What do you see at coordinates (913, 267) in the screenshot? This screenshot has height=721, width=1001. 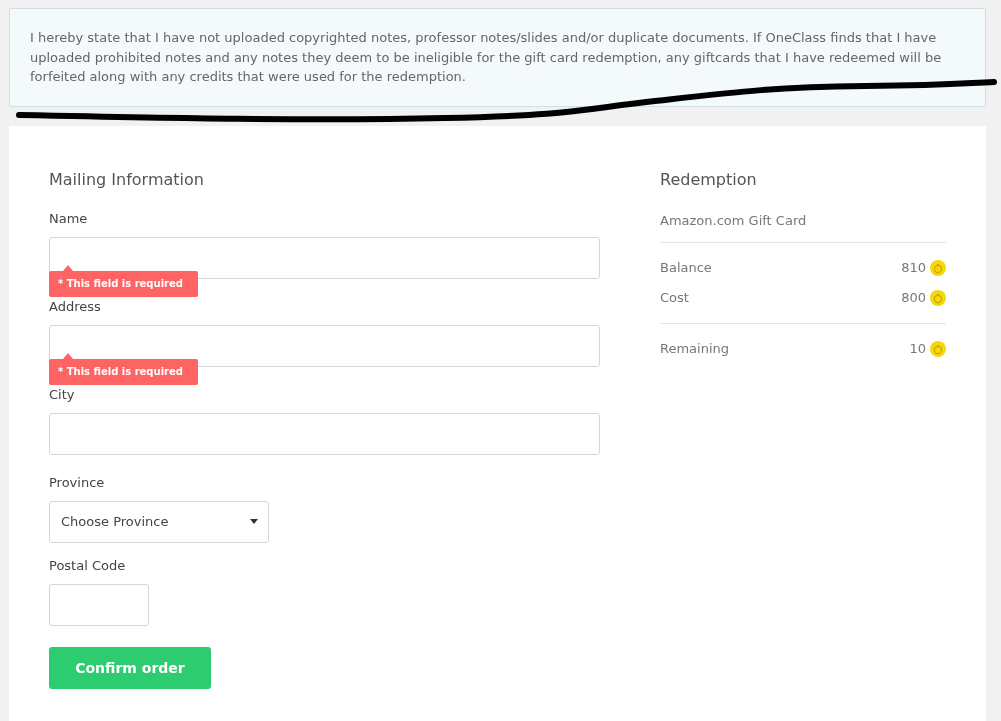 I see `amount: 810` at bounding box center [913, 267].